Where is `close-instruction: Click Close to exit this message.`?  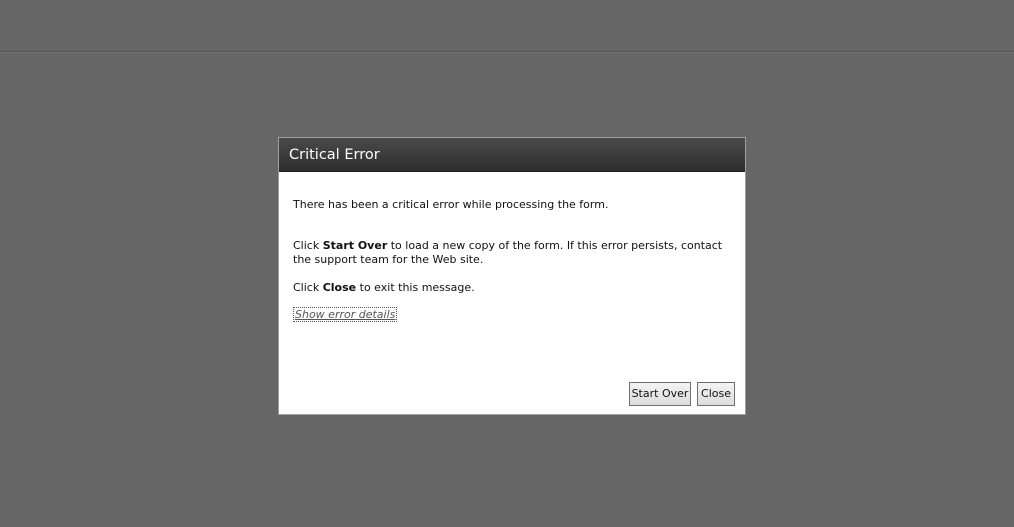 close-instruction: Click Close to exit this message. is located at coordinates (508, 288).